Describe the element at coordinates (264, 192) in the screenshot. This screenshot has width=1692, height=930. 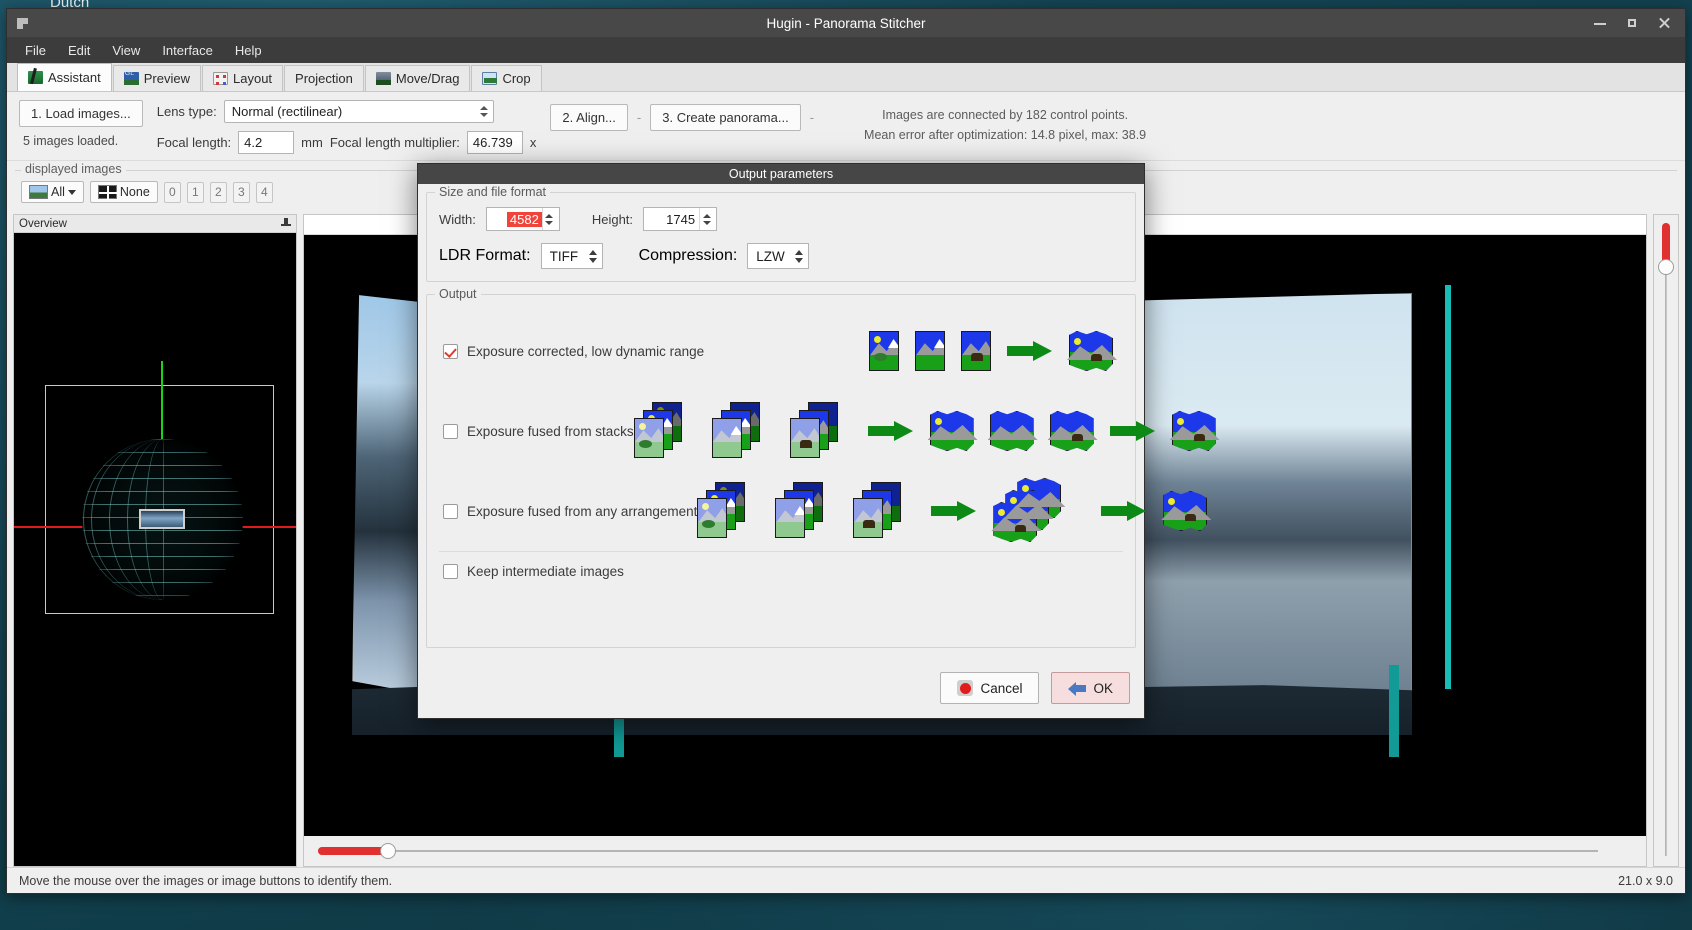
I see `image-toggle-4: 4` at that location.